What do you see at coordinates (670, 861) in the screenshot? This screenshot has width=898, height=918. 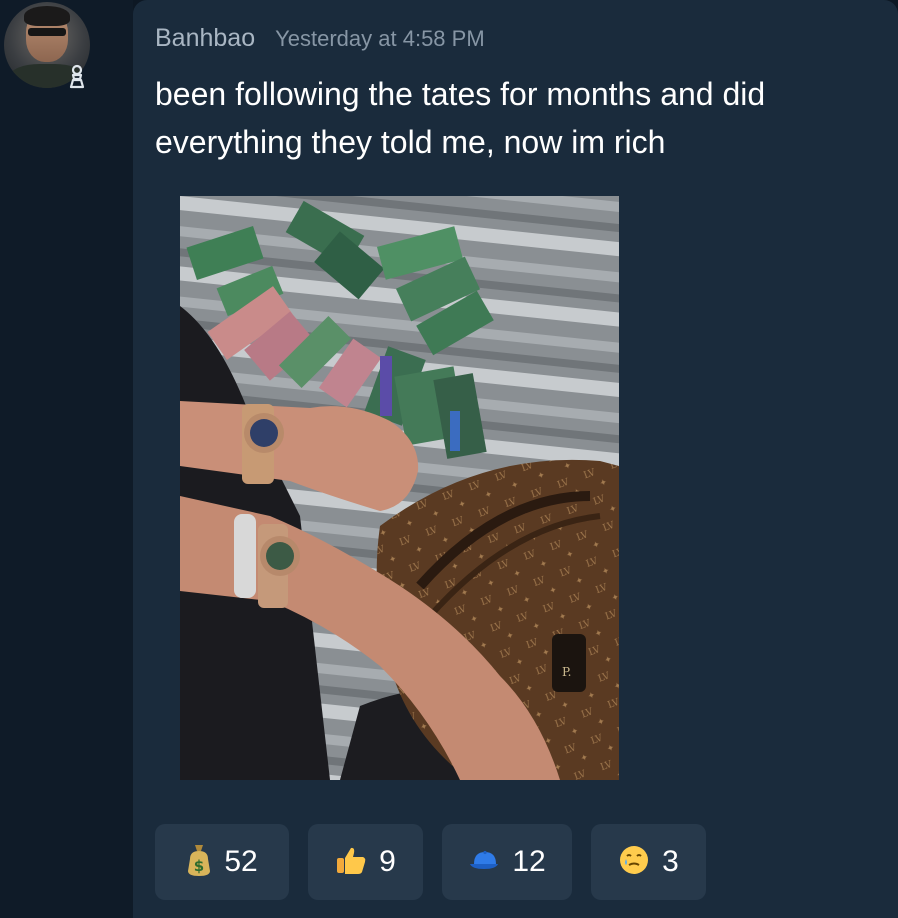 I see `reaction-count: 3` at bounding box center [670, 861].